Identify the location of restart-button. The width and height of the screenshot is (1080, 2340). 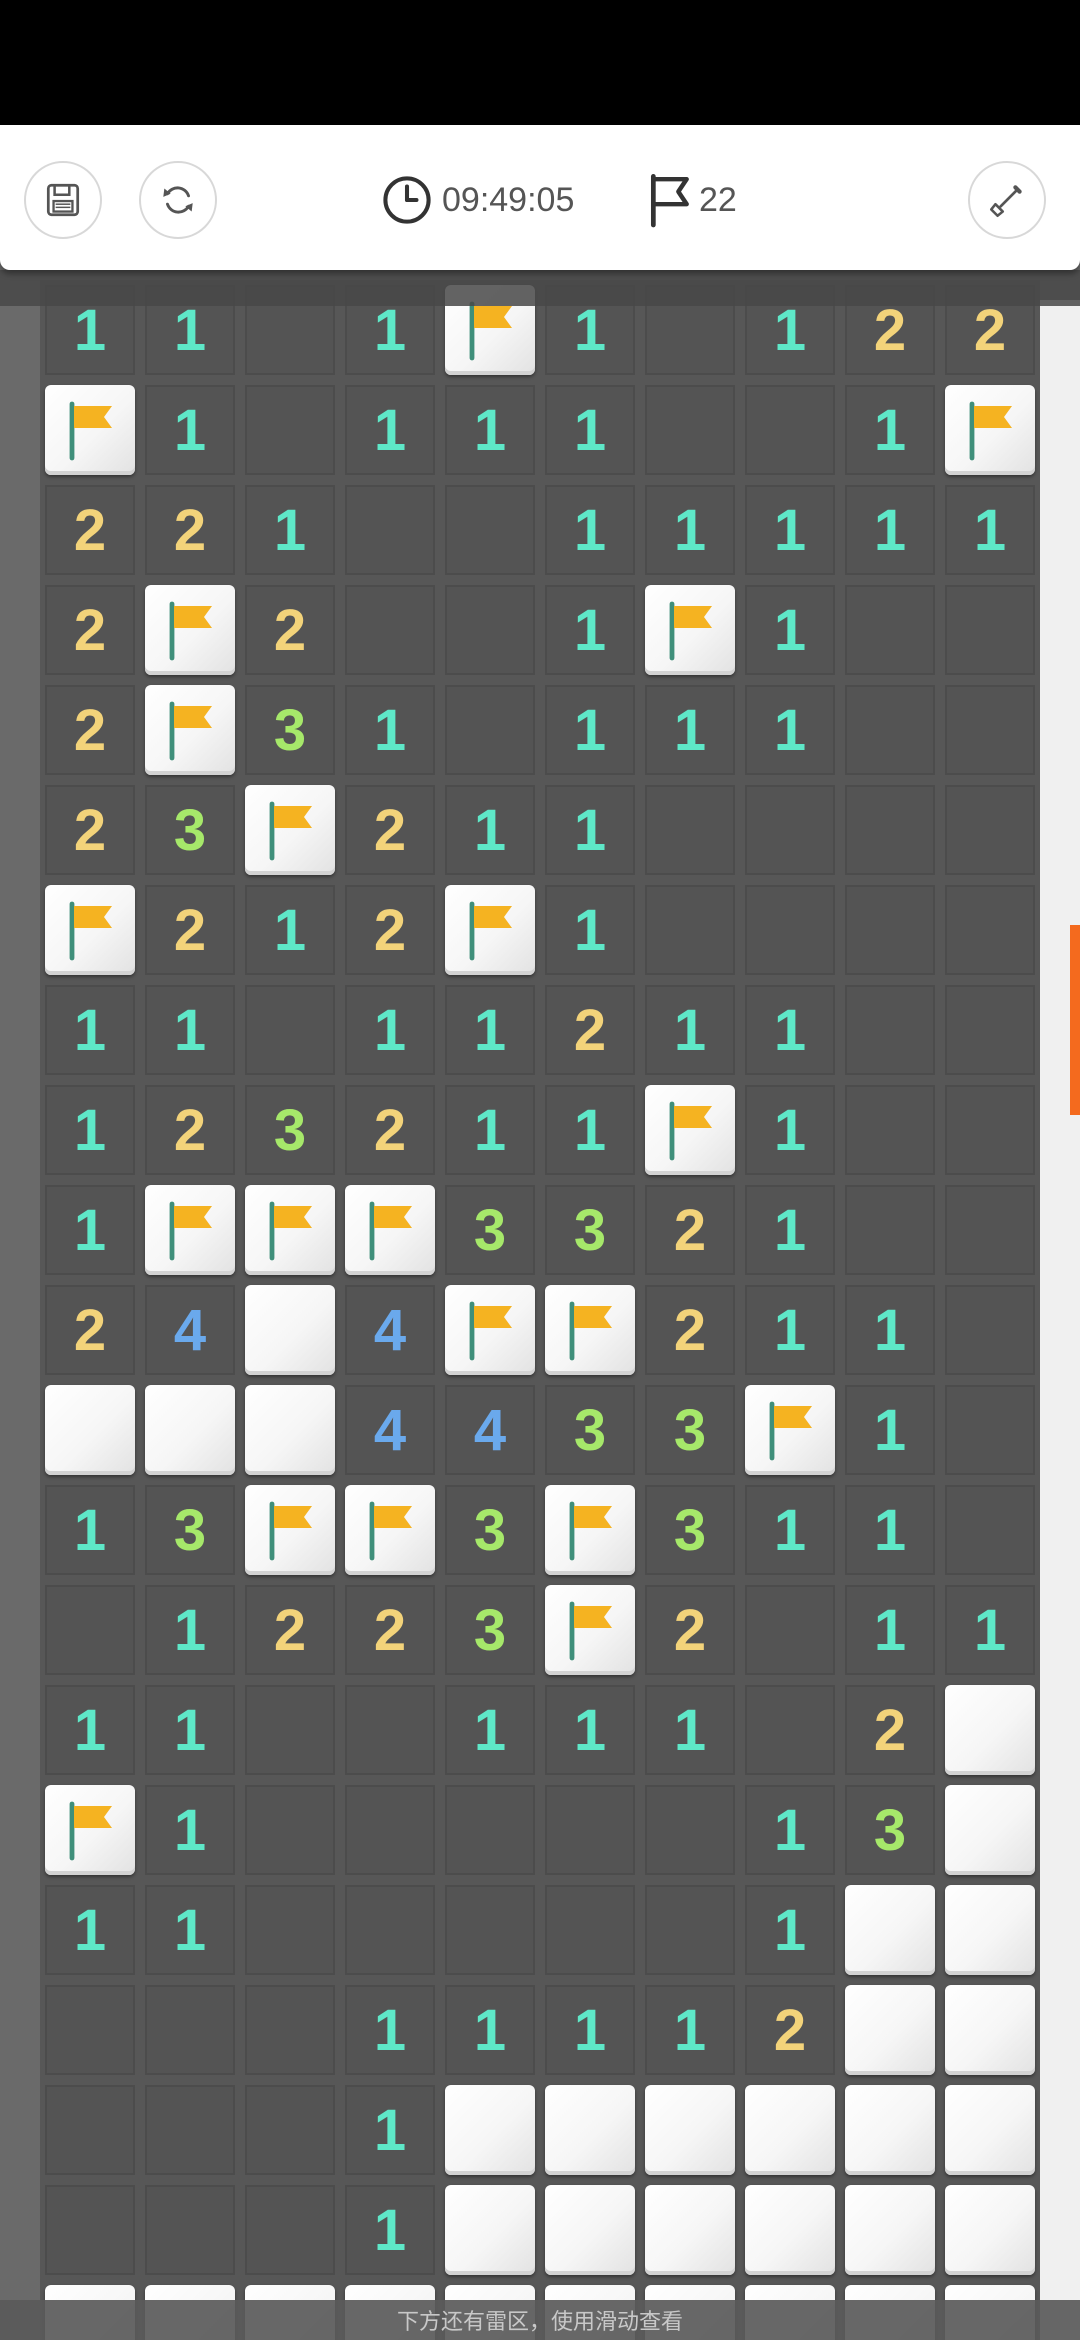
(178, 200).